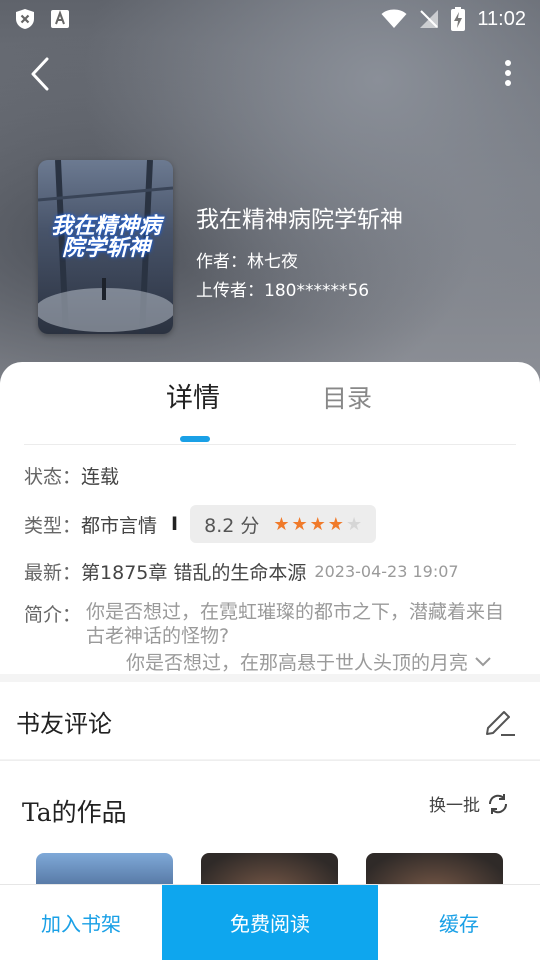  I want to click on status-value: 连载, so click(100, 477).